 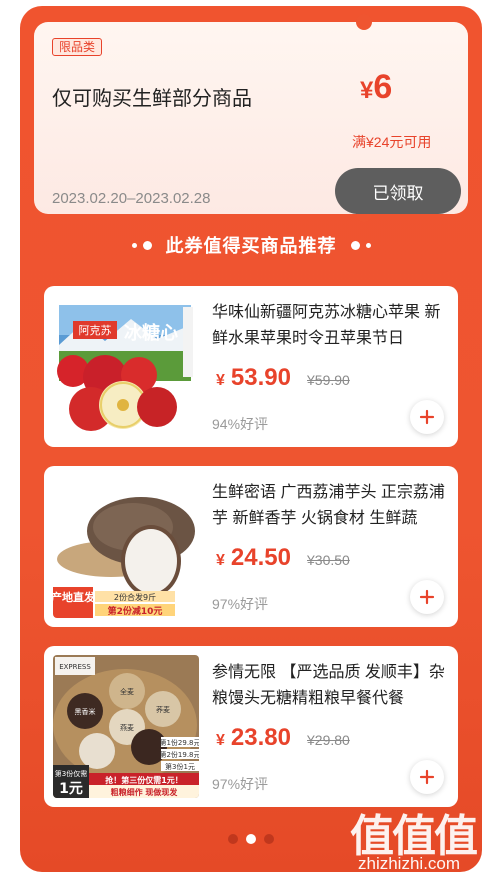 What do you see at coordinates (328, 380) in the screenshot?
I see `original-price: ¥59.90` at bounding box center [328, 380].